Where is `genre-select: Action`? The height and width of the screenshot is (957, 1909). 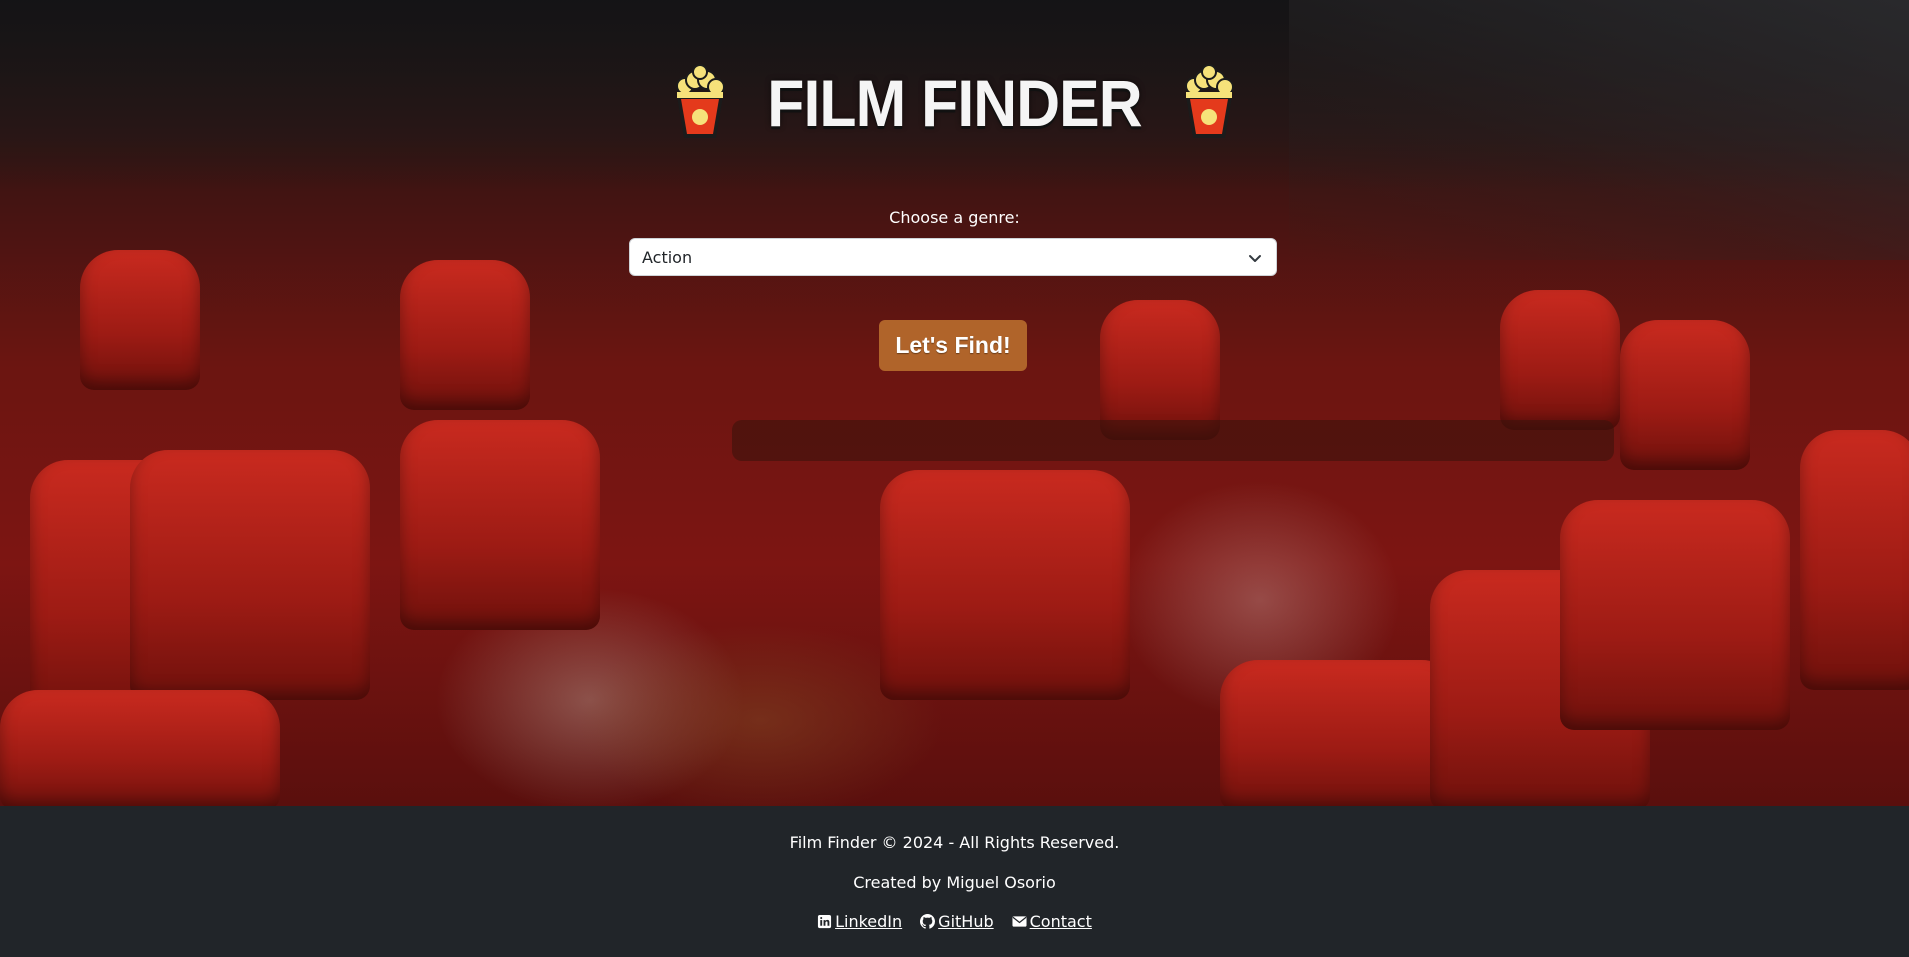 genre-select: Action is located at coordinates (953, 257).